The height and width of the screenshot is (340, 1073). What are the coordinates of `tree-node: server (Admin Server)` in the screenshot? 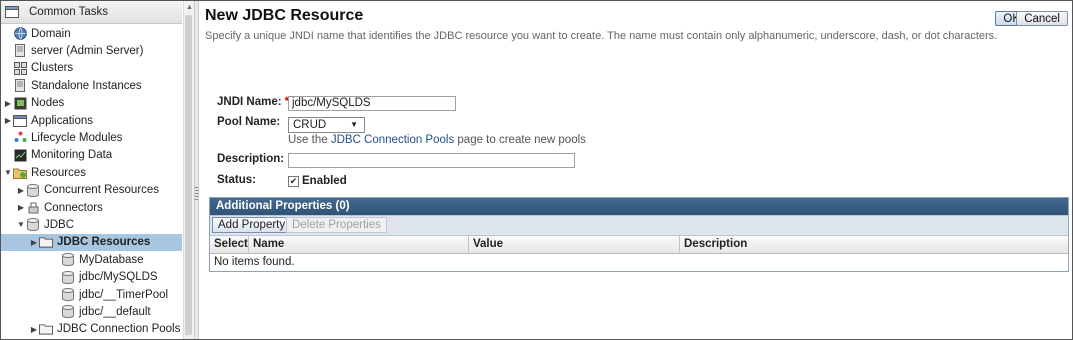 It's located at (91, 50).